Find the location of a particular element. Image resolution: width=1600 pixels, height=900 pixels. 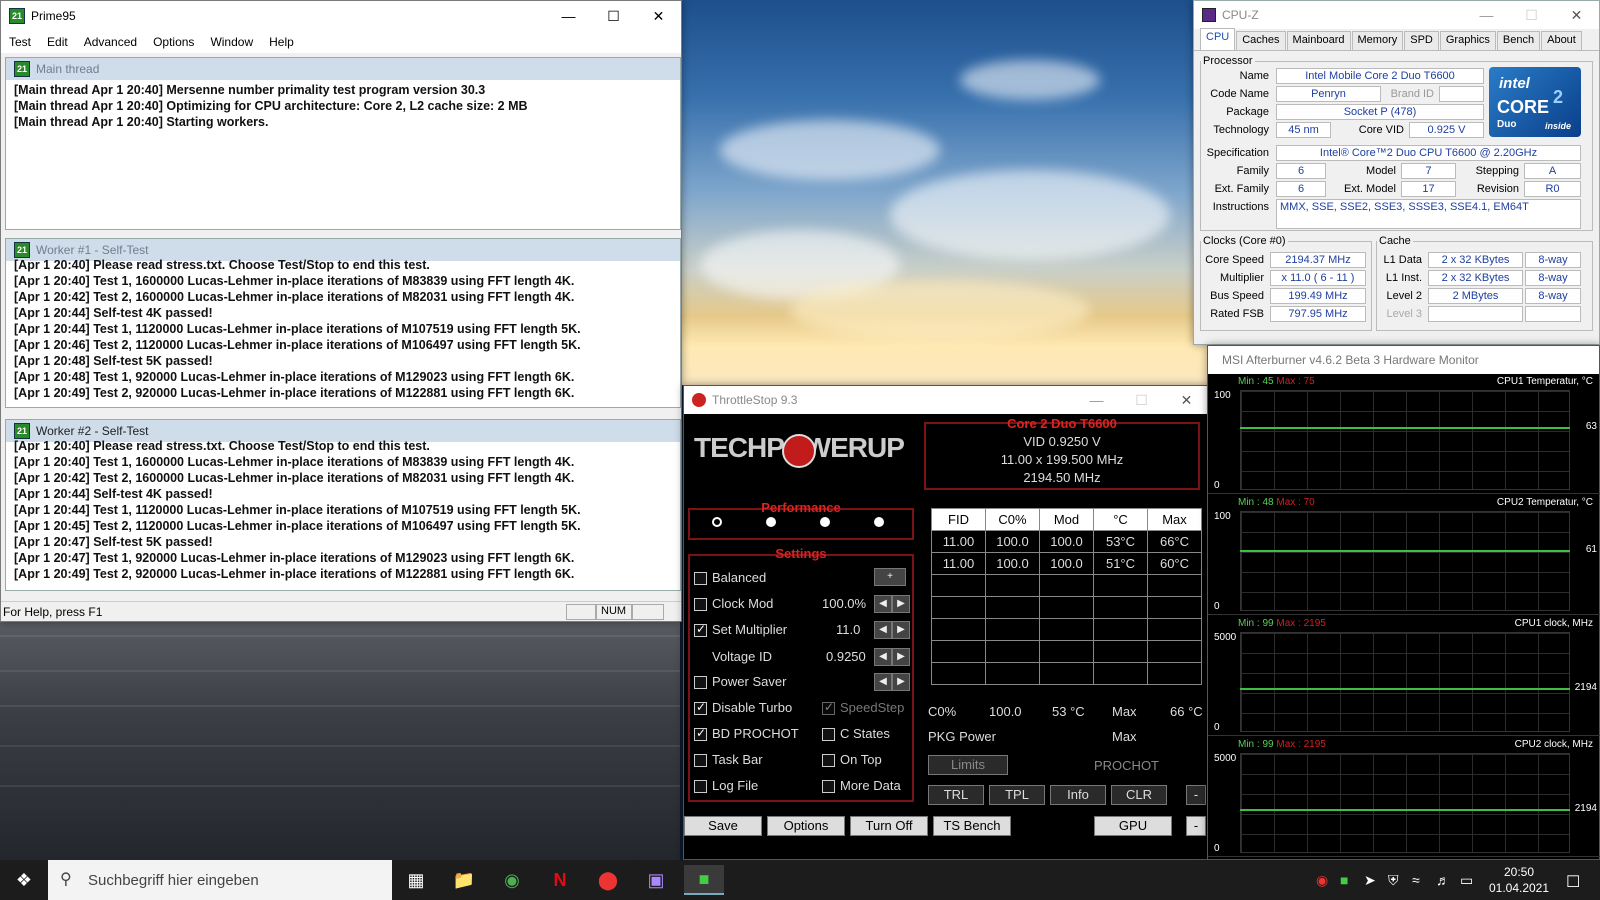

search-box: ⚲ Suchbegriff hier eingeben is located at coordinates (220, 880).